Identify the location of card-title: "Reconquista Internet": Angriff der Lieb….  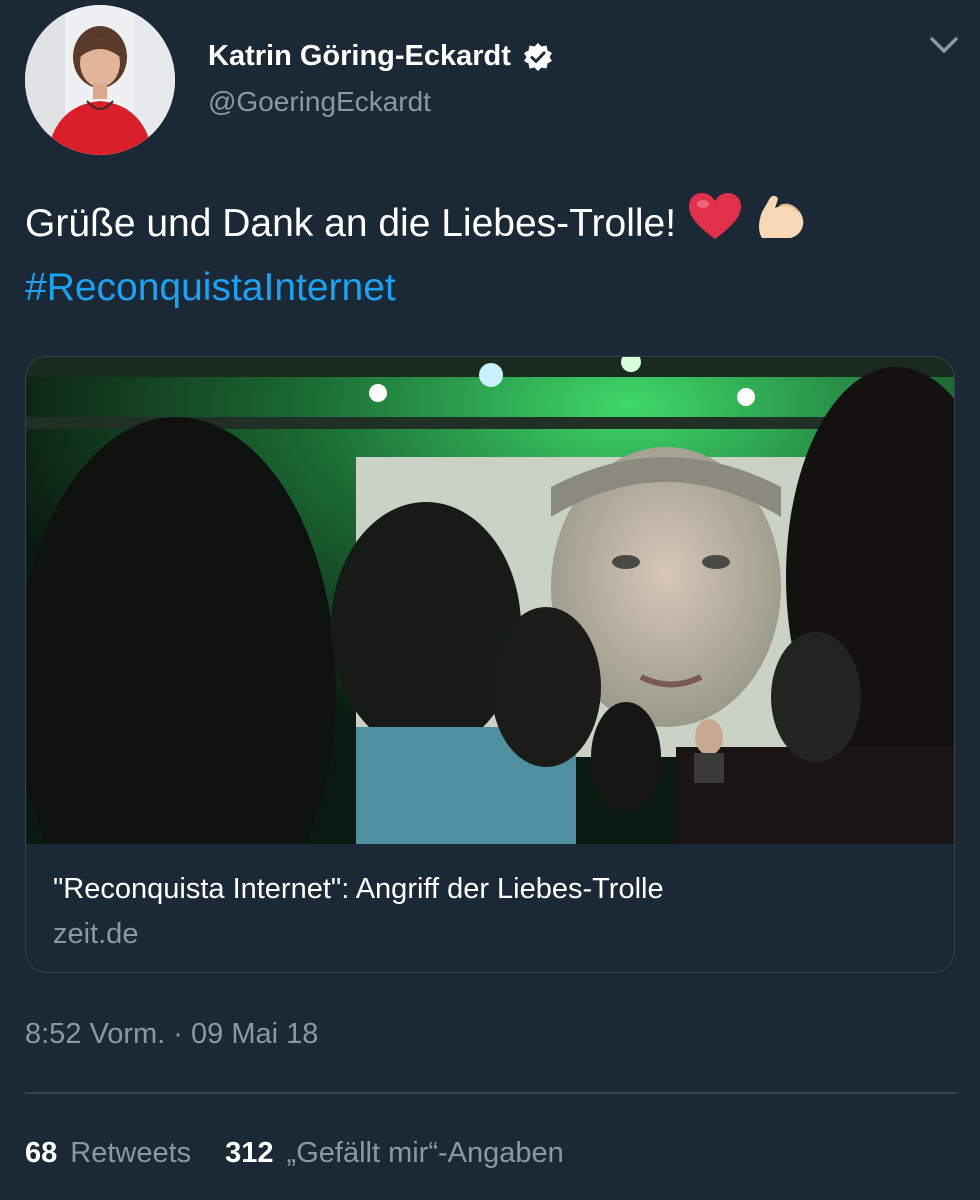
(358, 889).